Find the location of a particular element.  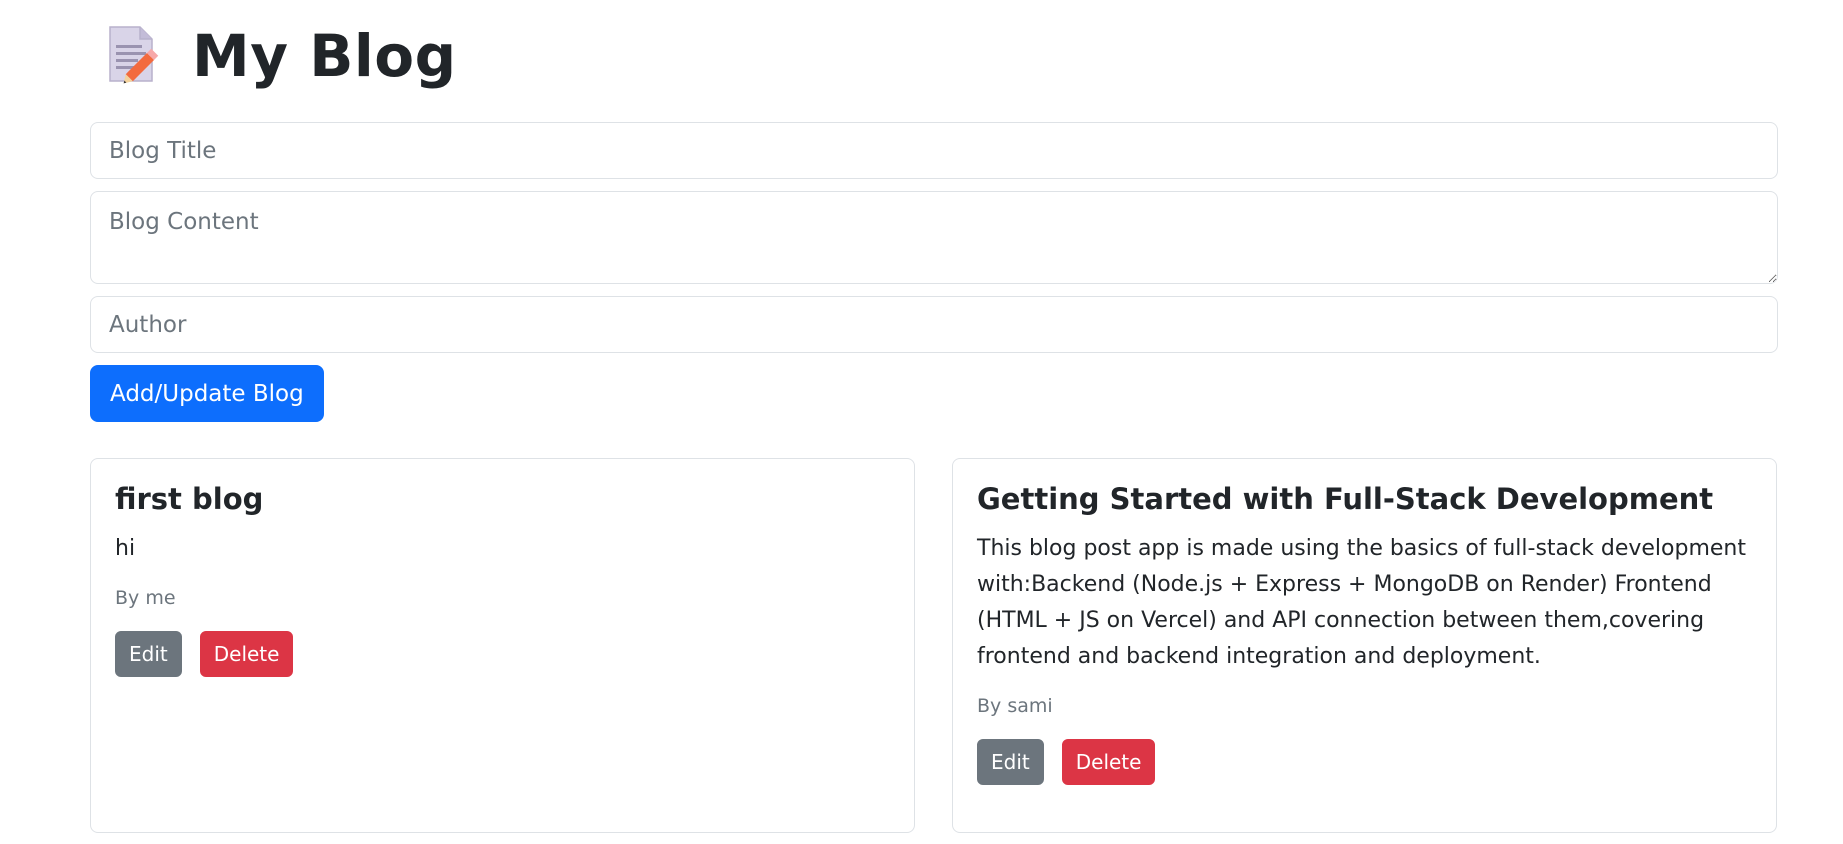

header: My Blog is located at coordinates (934, 56).